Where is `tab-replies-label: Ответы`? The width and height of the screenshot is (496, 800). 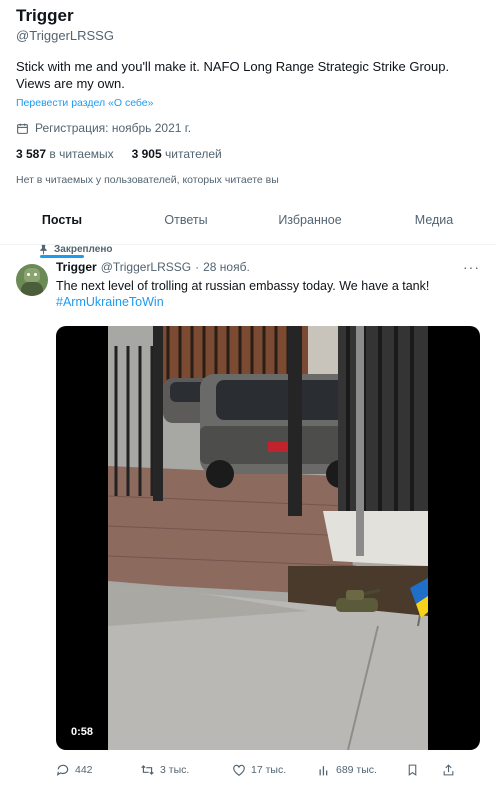 tab-replies-label: Ответы is located at coordinates (186, 220).